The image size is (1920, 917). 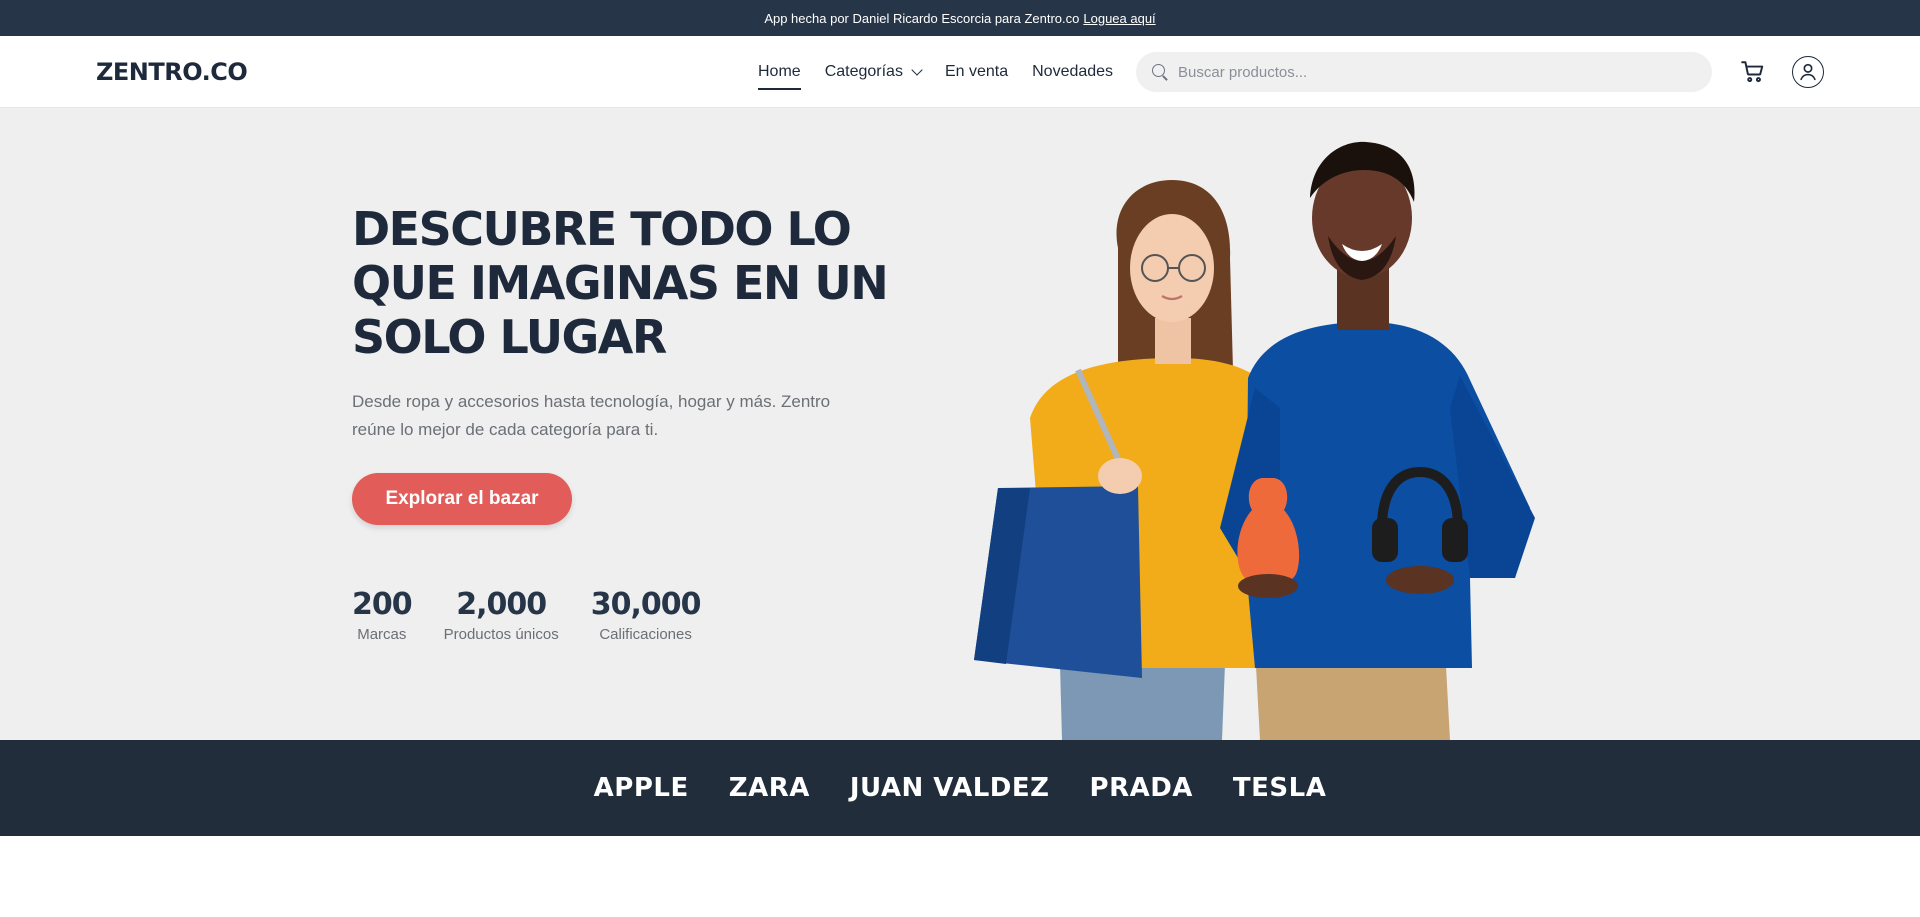 I want to click on stat-value: 200, so click(x=382, y=604).